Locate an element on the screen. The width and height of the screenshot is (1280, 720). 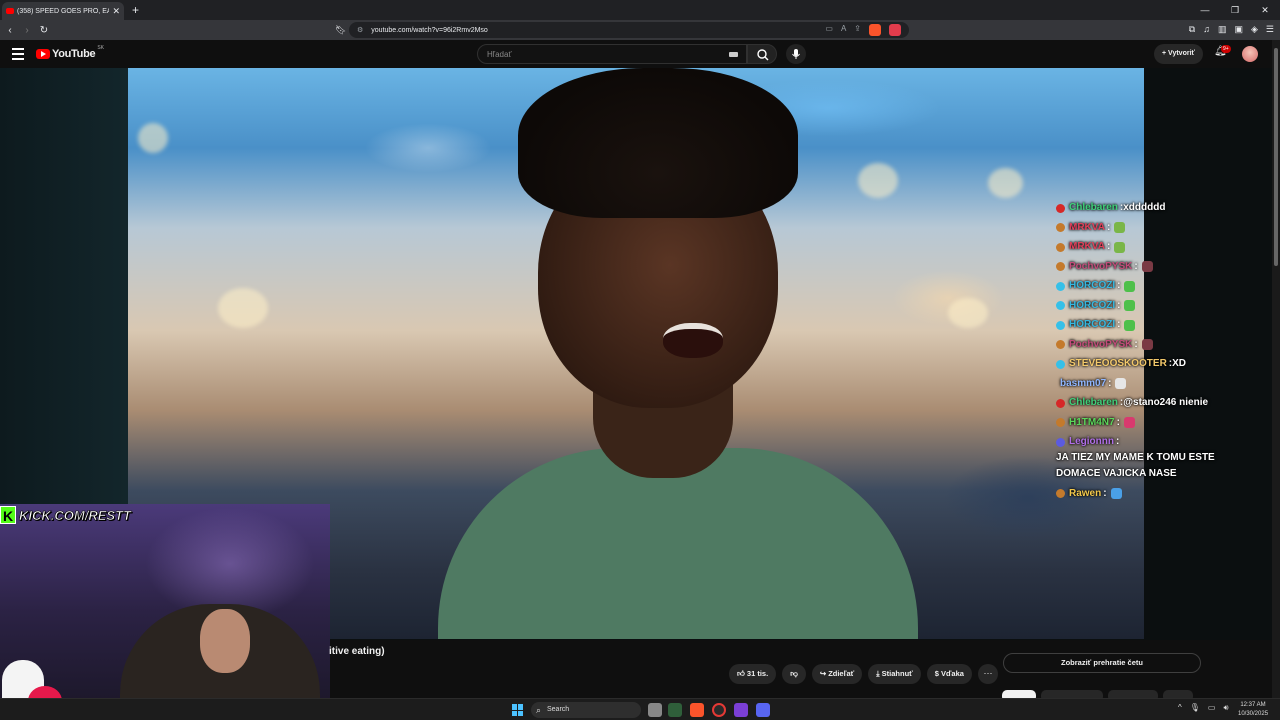
create-label: Vytvoriť is located at coordinates (1181, 53).